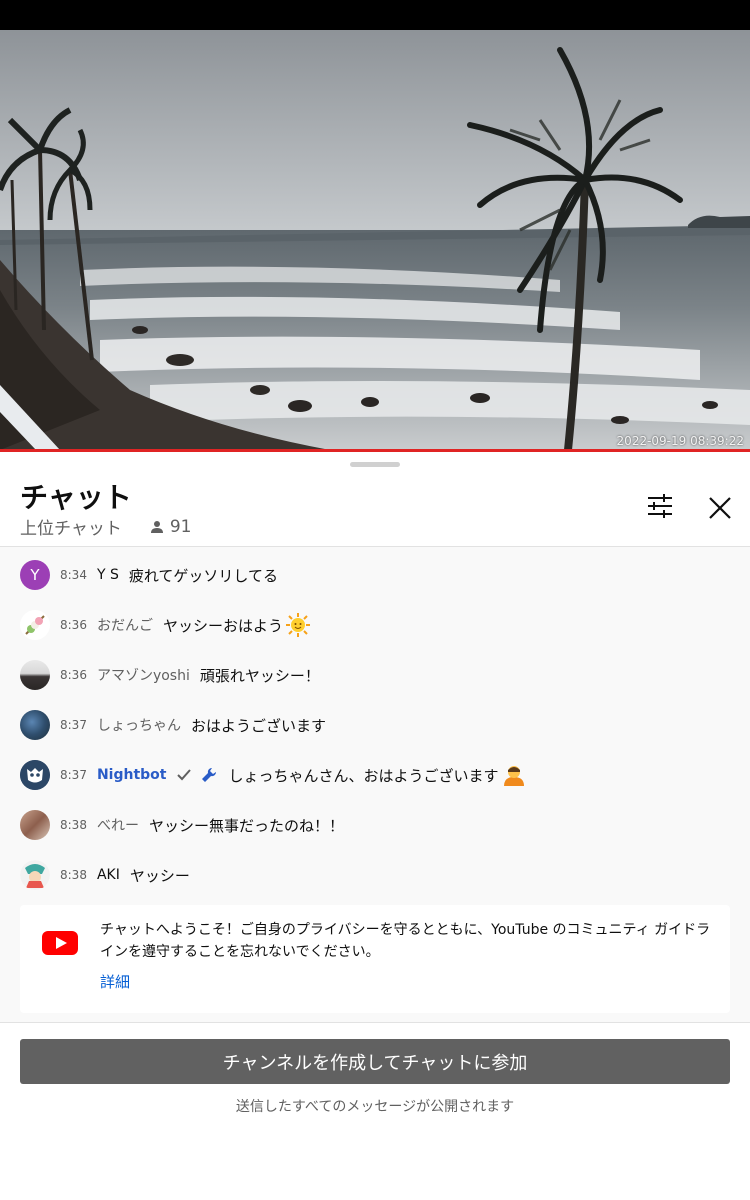  Describe the element at coordinates (375, 464) in the screenshot. I see `drag-handle` at that location.